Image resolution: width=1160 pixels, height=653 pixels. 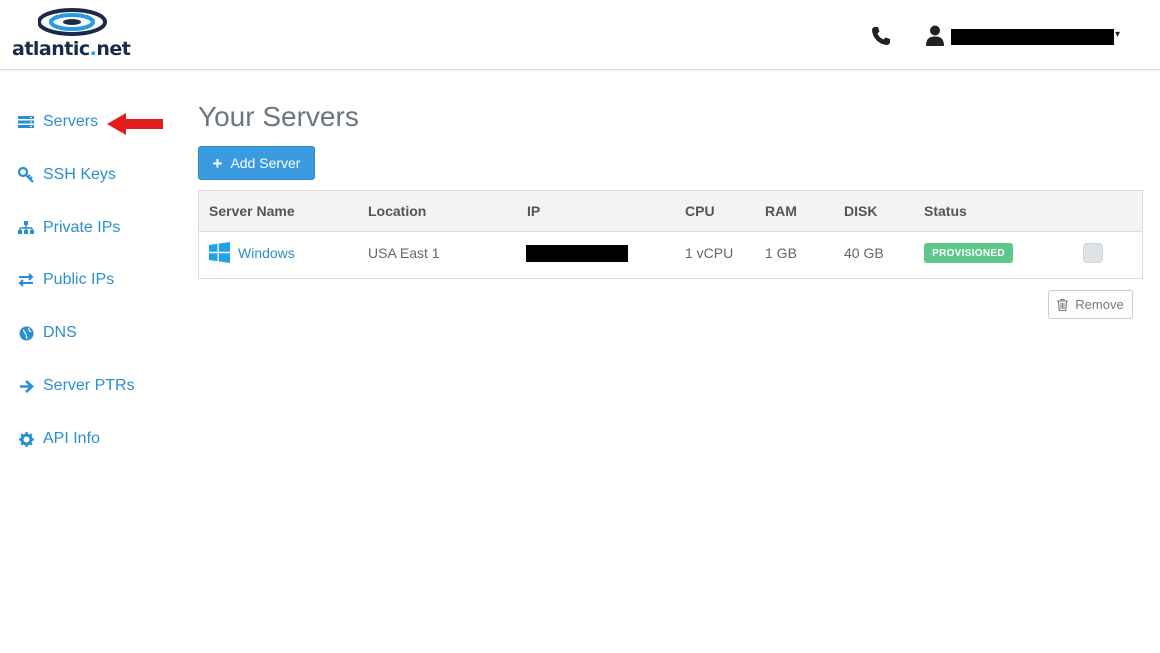 What do you see at coordinates (26, 386) in the screenshot?
I see `arrow-right-icon` at bounding box center [26, 386].